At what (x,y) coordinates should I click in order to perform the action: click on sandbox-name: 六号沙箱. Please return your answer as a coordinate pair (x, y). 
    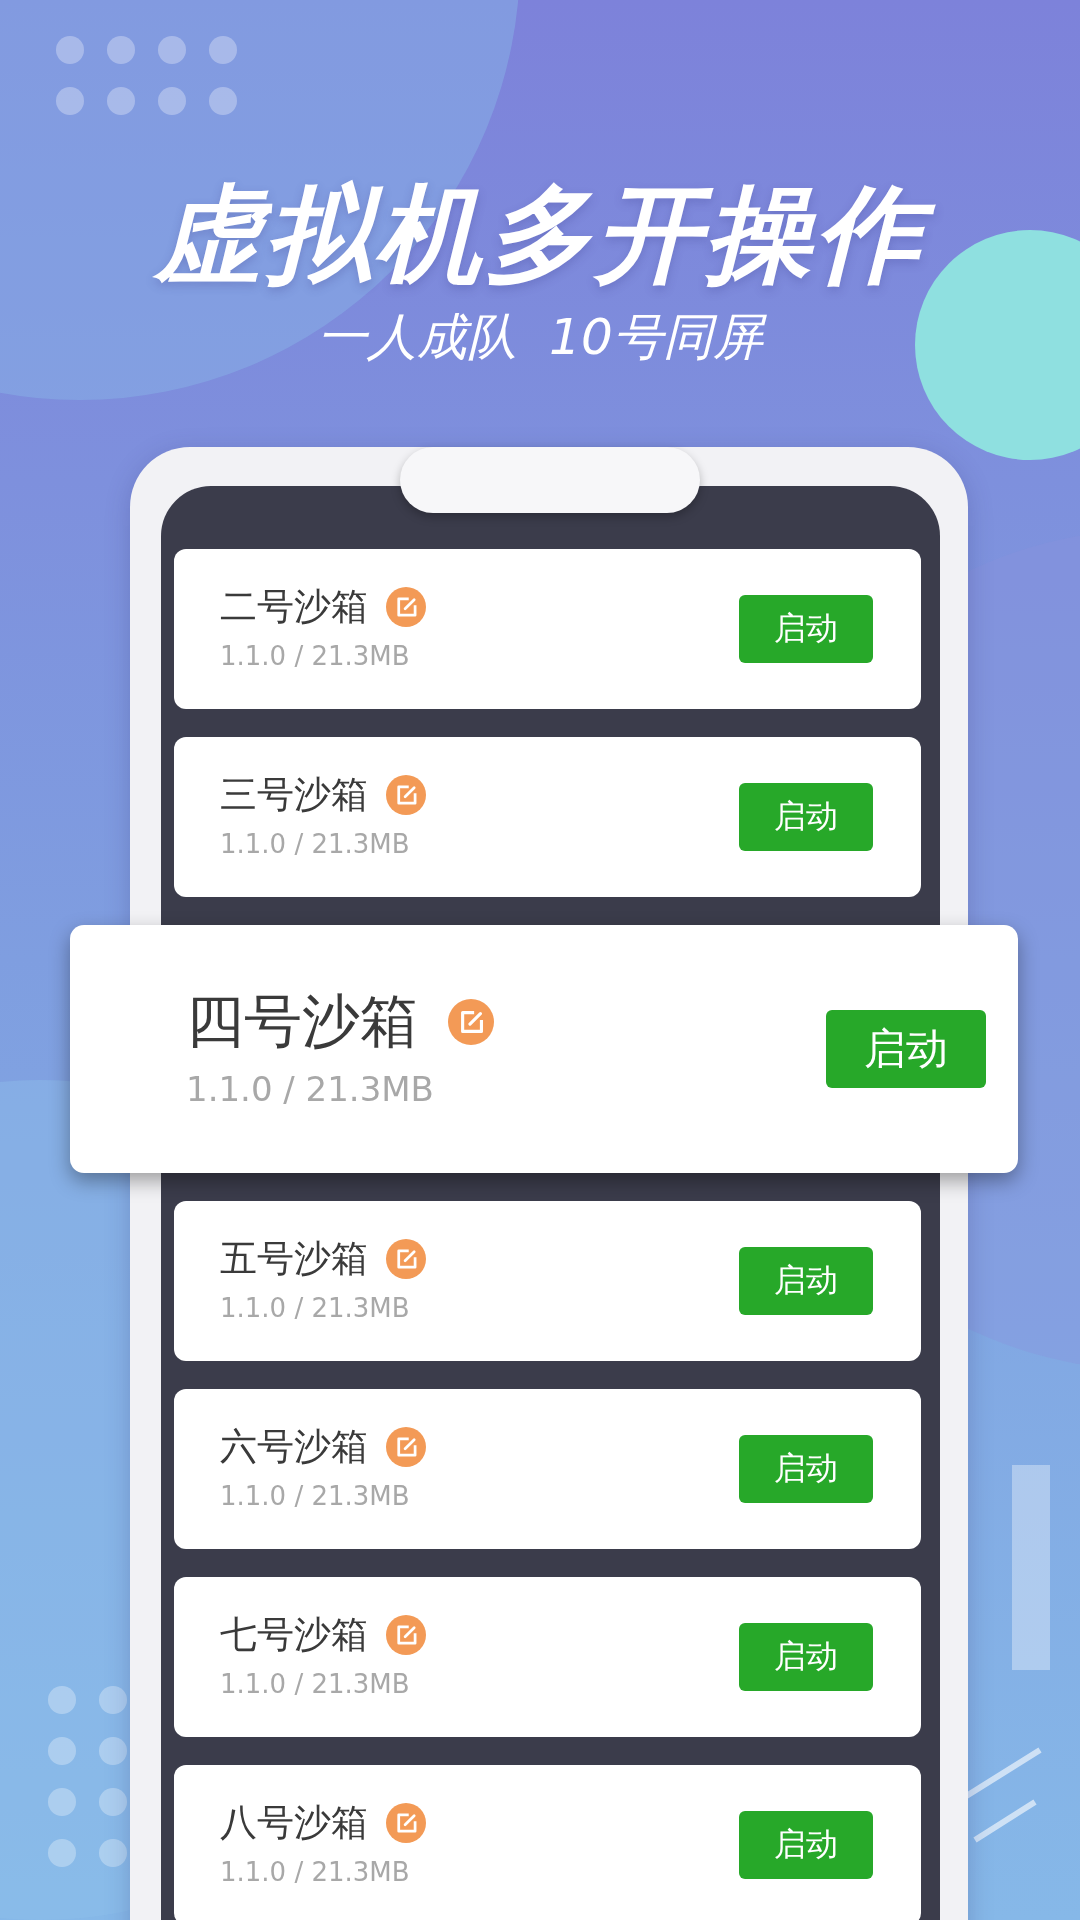
    Looking at the image, I should click on (294, 1447).